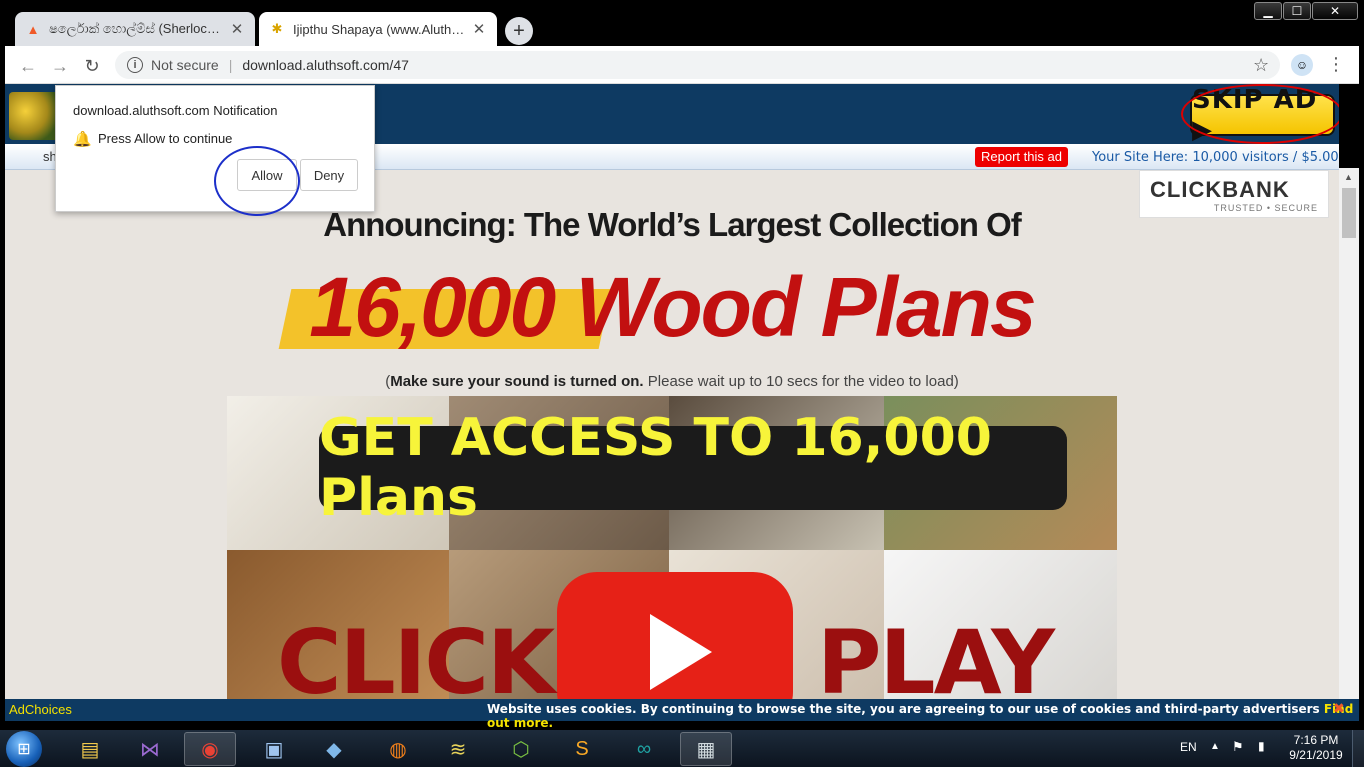  I want to click on play-button, so click(675, 635).